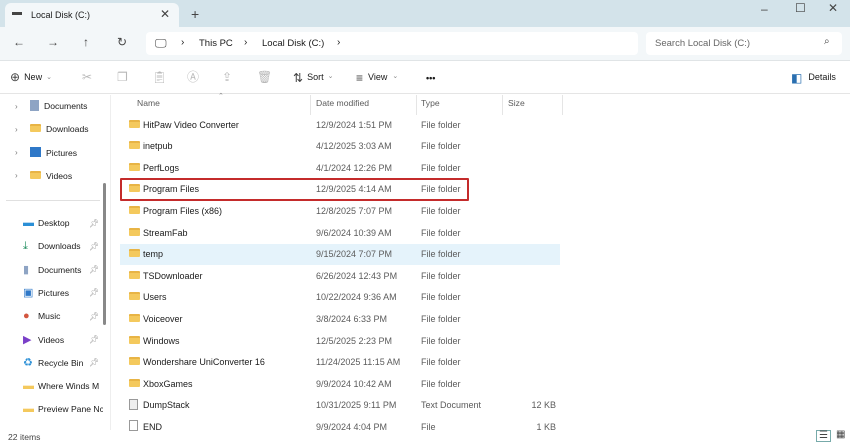 Image resolution: width=850 pixels, height=444 pixels. I want to click on file-row: Voiceover 3/8/2024 6:33 PM File folder, so click(340, 318).